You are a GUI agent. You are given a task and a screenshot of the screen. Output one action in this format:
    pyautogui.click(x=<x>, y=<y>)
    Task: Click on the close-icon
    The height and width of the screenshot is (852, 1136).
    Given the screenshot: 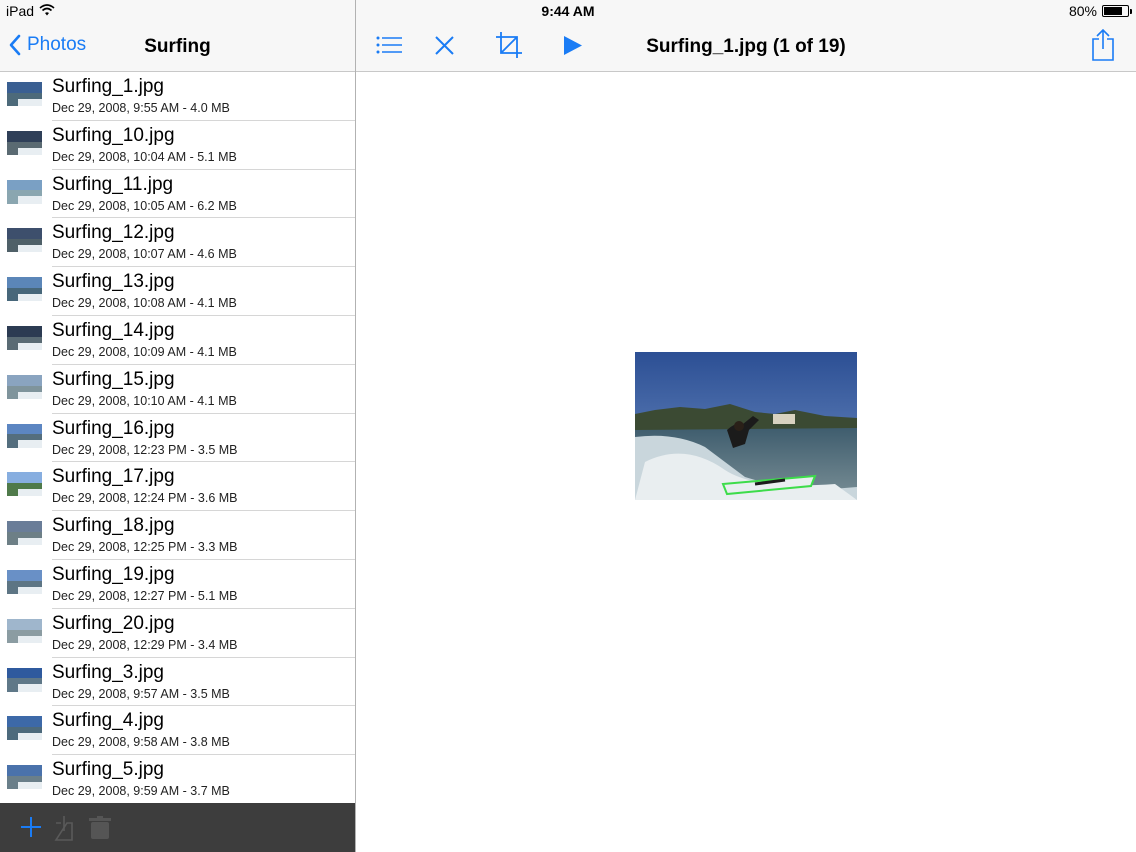 What is the action you would take?
    pyautogui.click(x=444, y=48)
    